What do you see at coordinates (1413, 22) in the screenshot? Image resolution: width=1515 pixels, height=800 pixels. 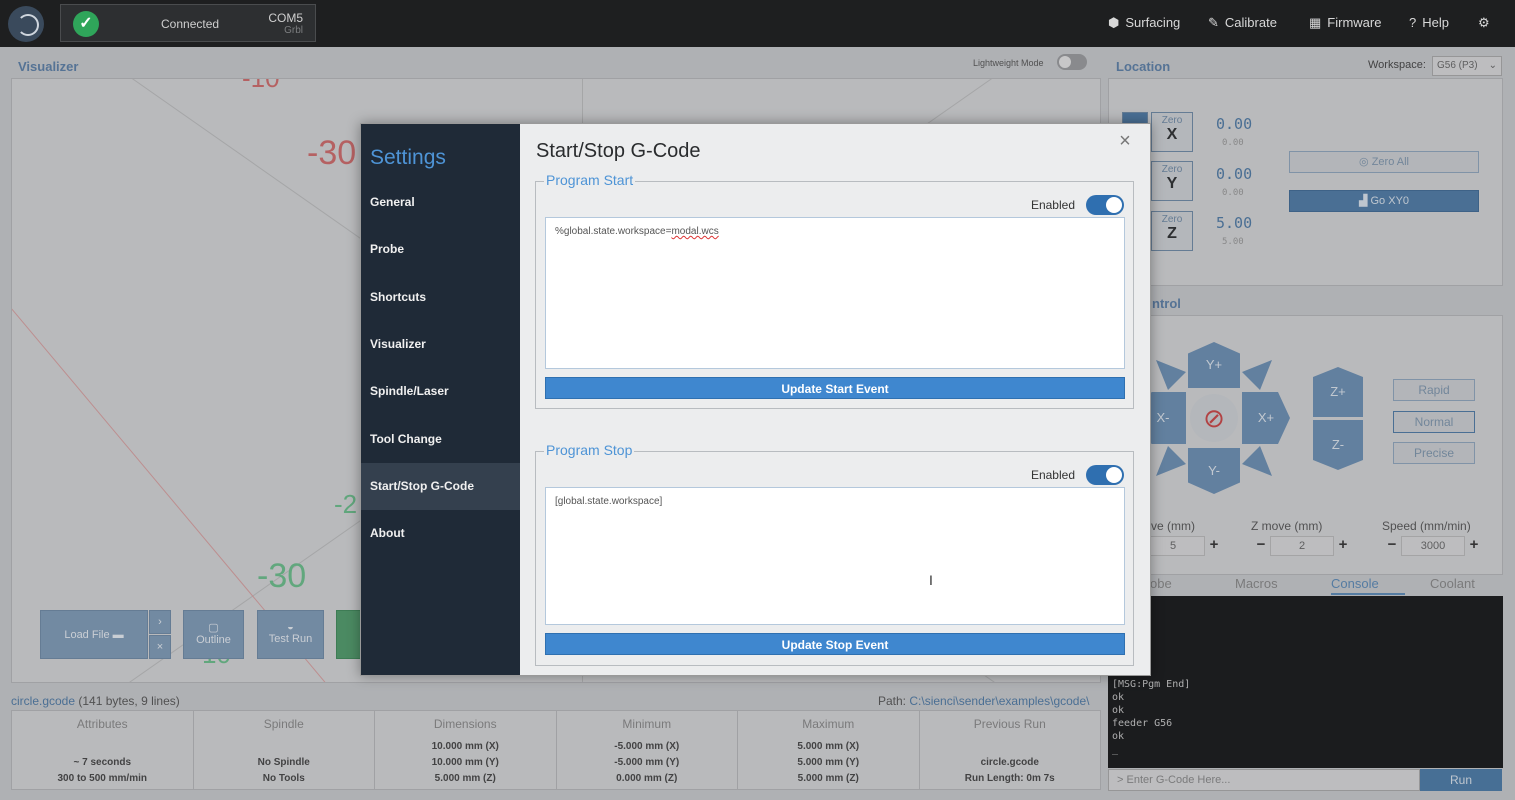 I see `help-icon: ?` at bounding box center [1413, 22].